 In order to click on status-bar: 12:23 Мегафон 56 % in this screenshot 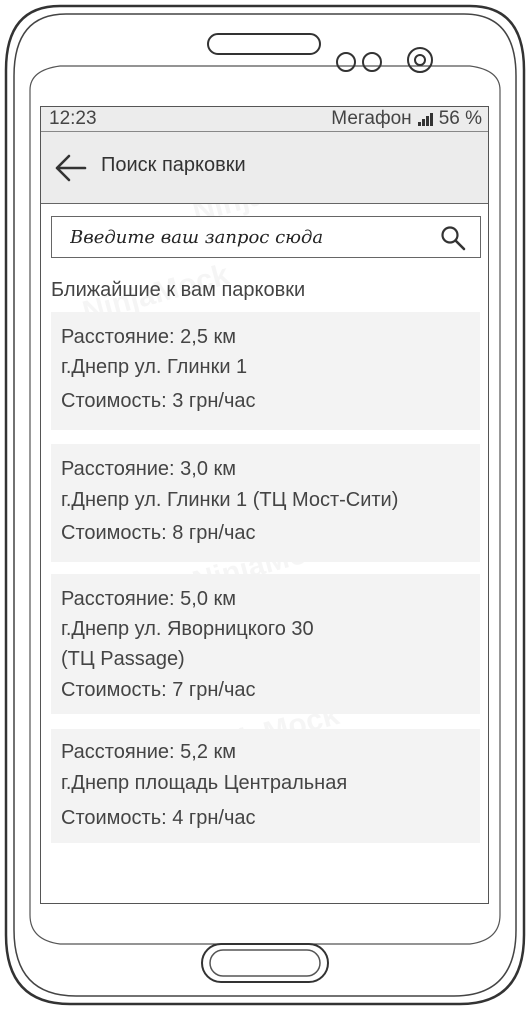, I will do `click(264, 119)`.